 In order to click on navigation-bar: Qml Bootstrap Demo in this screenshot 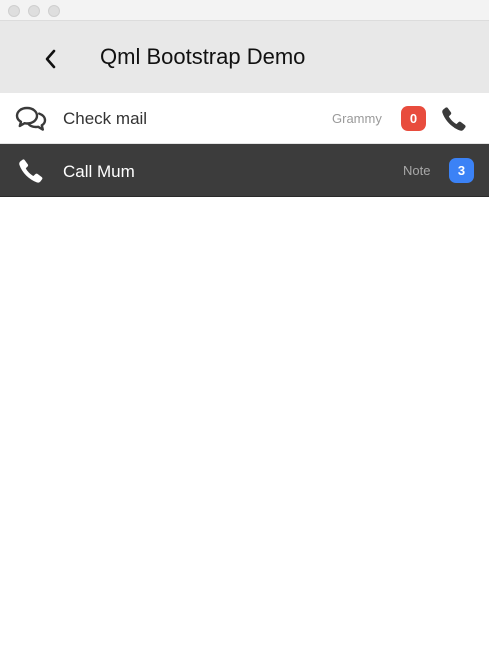, I will do `click(244, 57)`.